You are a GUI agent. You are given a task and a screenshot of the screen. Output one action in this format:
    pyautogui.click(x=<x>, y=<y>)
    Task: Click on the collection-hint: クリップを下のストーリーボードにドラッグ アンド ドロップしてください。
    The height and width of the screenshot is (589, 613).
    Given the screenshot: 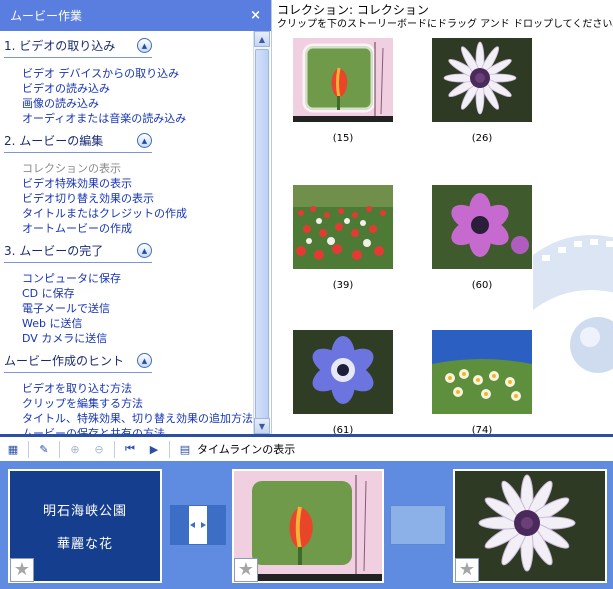 What is the action you would take?
    pyautogui.click(x=445, y=24)
    